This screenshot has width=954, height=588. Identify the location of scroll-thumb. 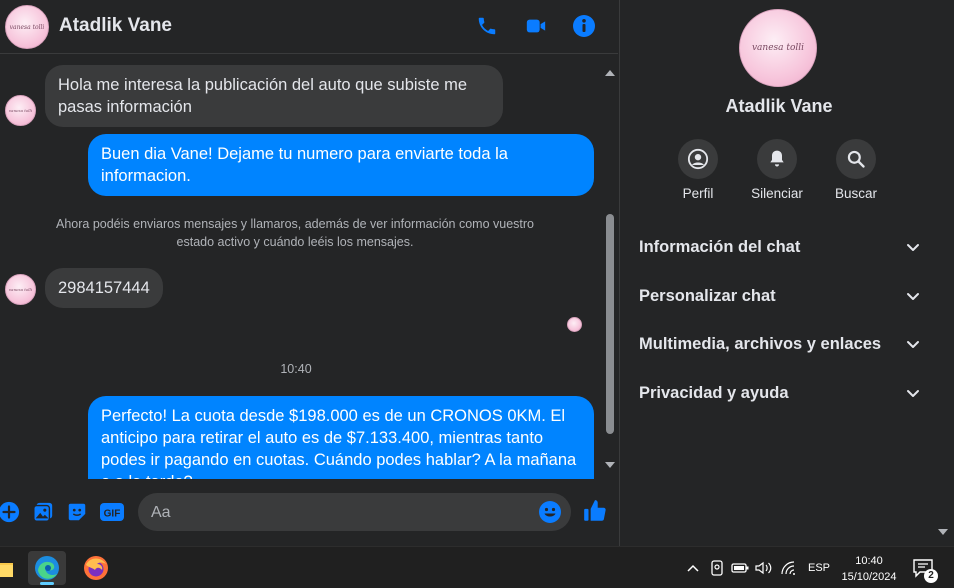
(610, 324).